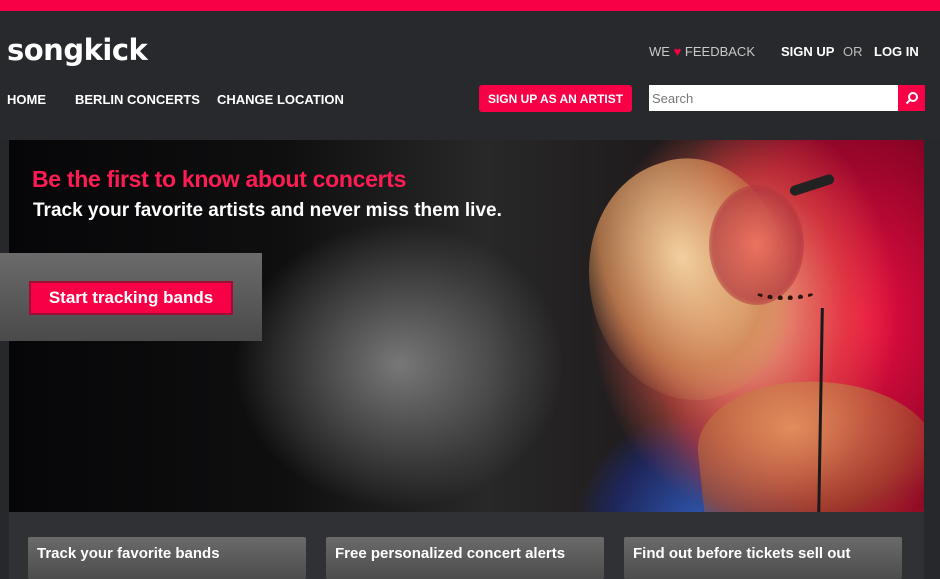 The width and height of the screenshot is (940, 579). I want to click on sign-up-artist-button: SIGN UP AS AN ARTIST, so click(555, 98).